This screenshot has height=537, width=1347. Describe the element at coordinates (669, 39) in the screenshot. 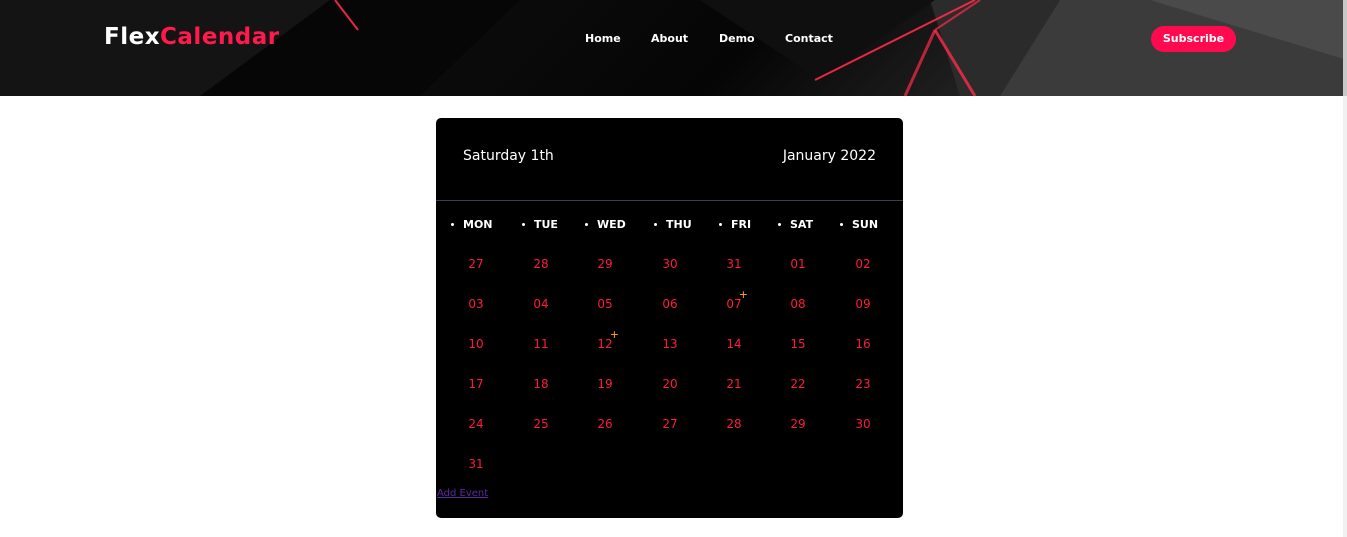

I see `nav-link-about: About` at that location.